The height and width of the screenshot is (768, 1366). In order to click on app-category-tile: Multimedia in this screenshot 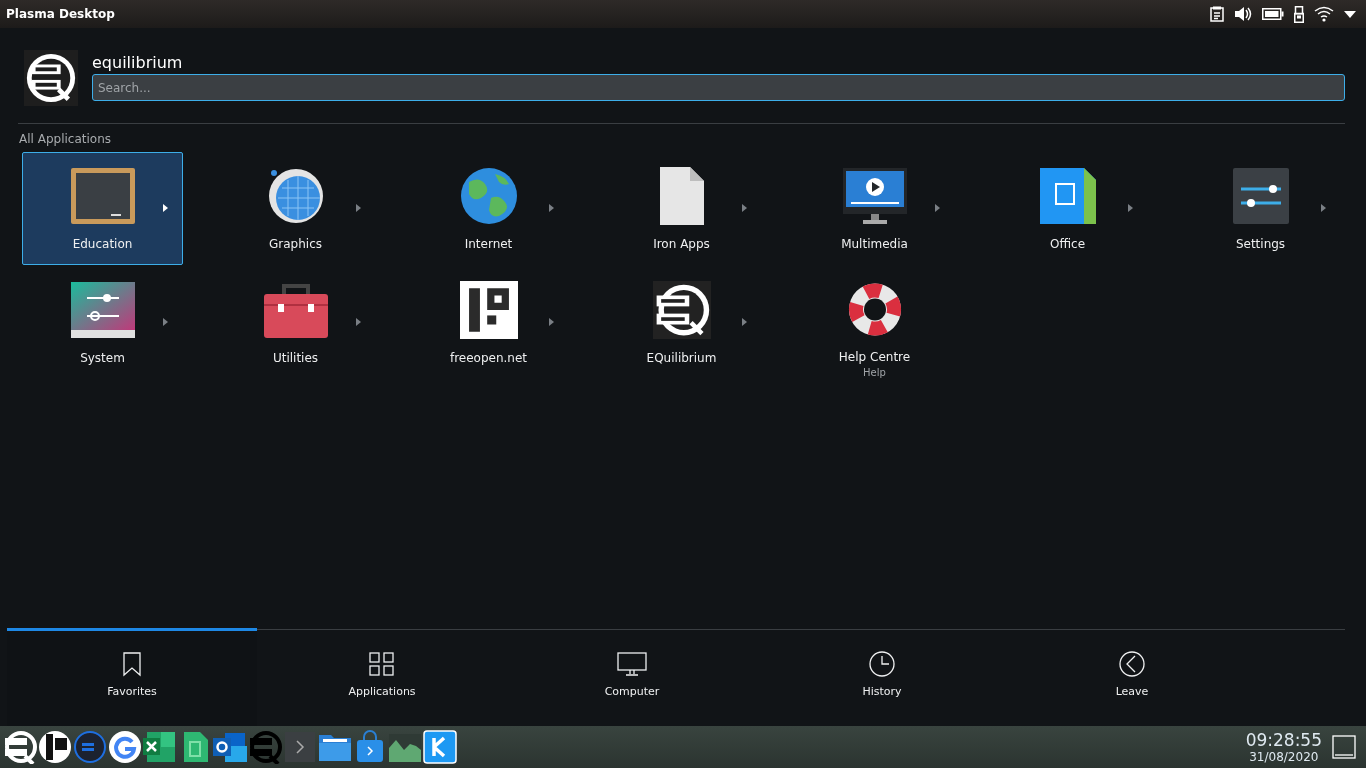, I will do `click(874, 208)`.